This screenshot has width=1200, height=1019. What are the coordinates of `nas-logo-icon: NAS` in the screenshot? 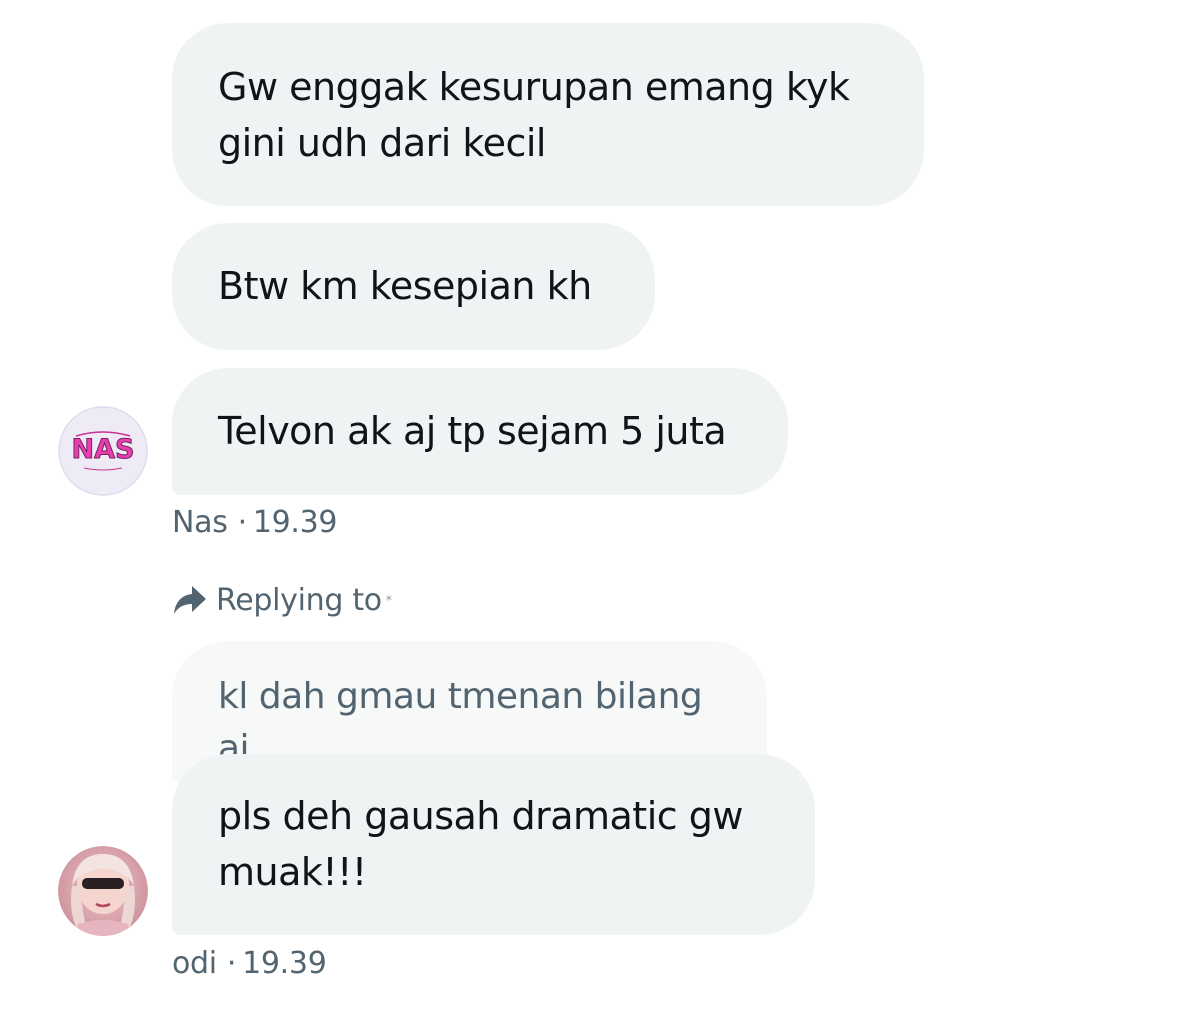 It's located at (103, 451).